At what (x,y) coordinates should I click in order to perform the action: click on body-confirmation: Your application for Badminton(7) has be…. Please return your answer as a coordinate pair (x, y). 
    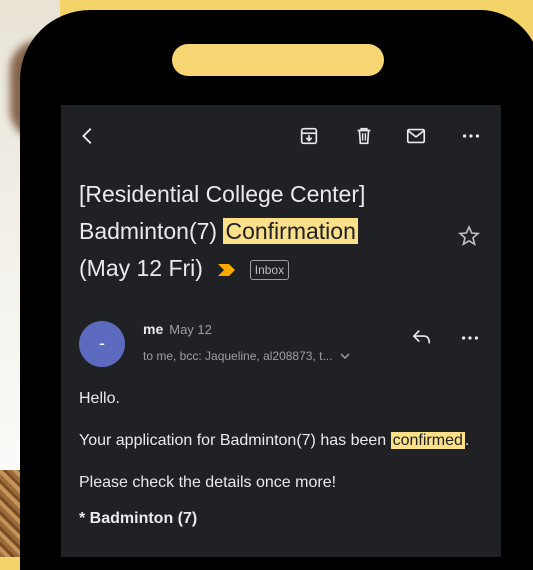
    Looking at the image, I should click on (279, 441).